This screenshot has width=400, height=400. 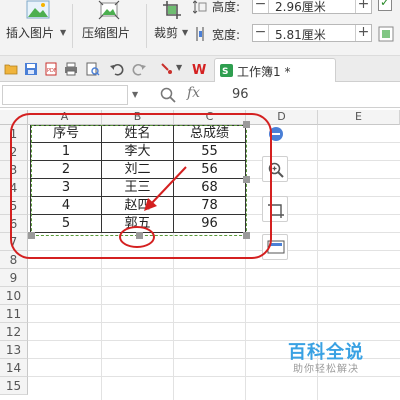 What do you see at coordinates (137, 237) in the screenshot?
I see `annotation-red-circle` at bounding box center [137, 237].